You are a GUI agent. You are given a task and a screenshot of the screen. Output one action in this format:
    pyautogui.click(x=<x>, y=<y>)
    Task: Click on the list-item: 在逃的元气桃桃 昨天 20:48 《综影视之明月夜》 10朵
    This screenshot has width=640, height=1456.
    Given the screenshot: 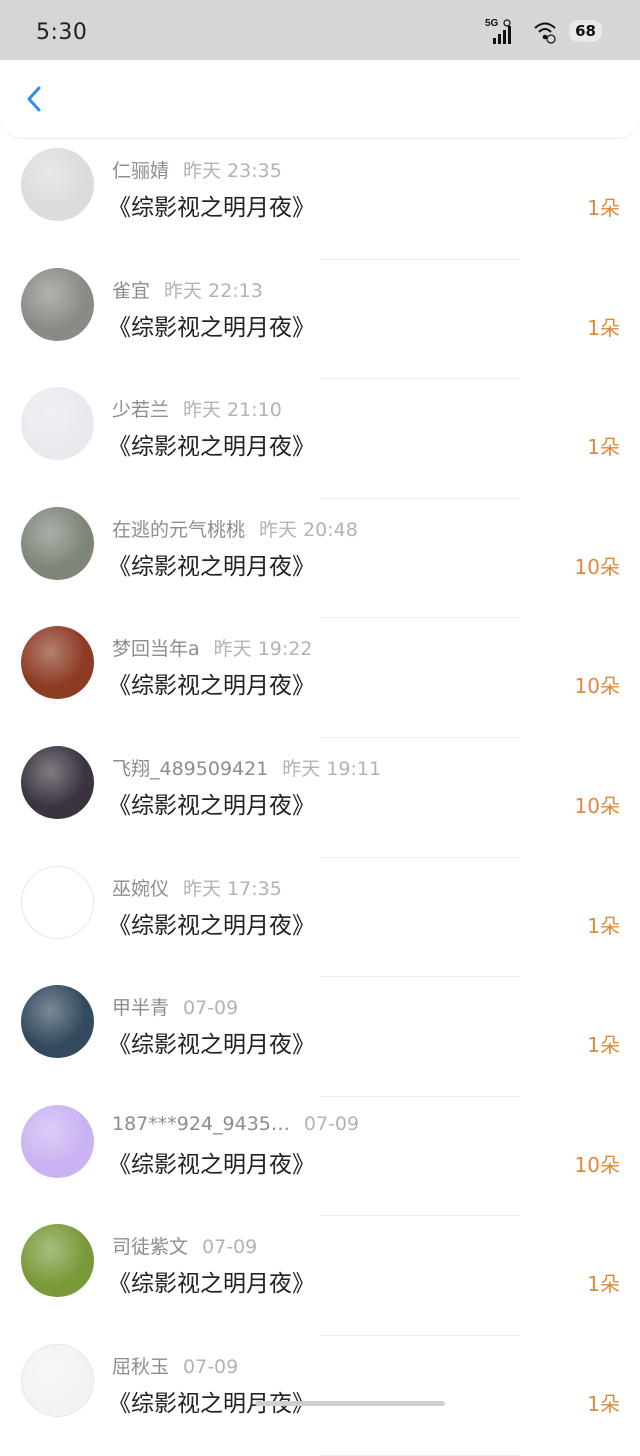 What is the action you would take?
    pyautogui.click(x=320, y=559)
    